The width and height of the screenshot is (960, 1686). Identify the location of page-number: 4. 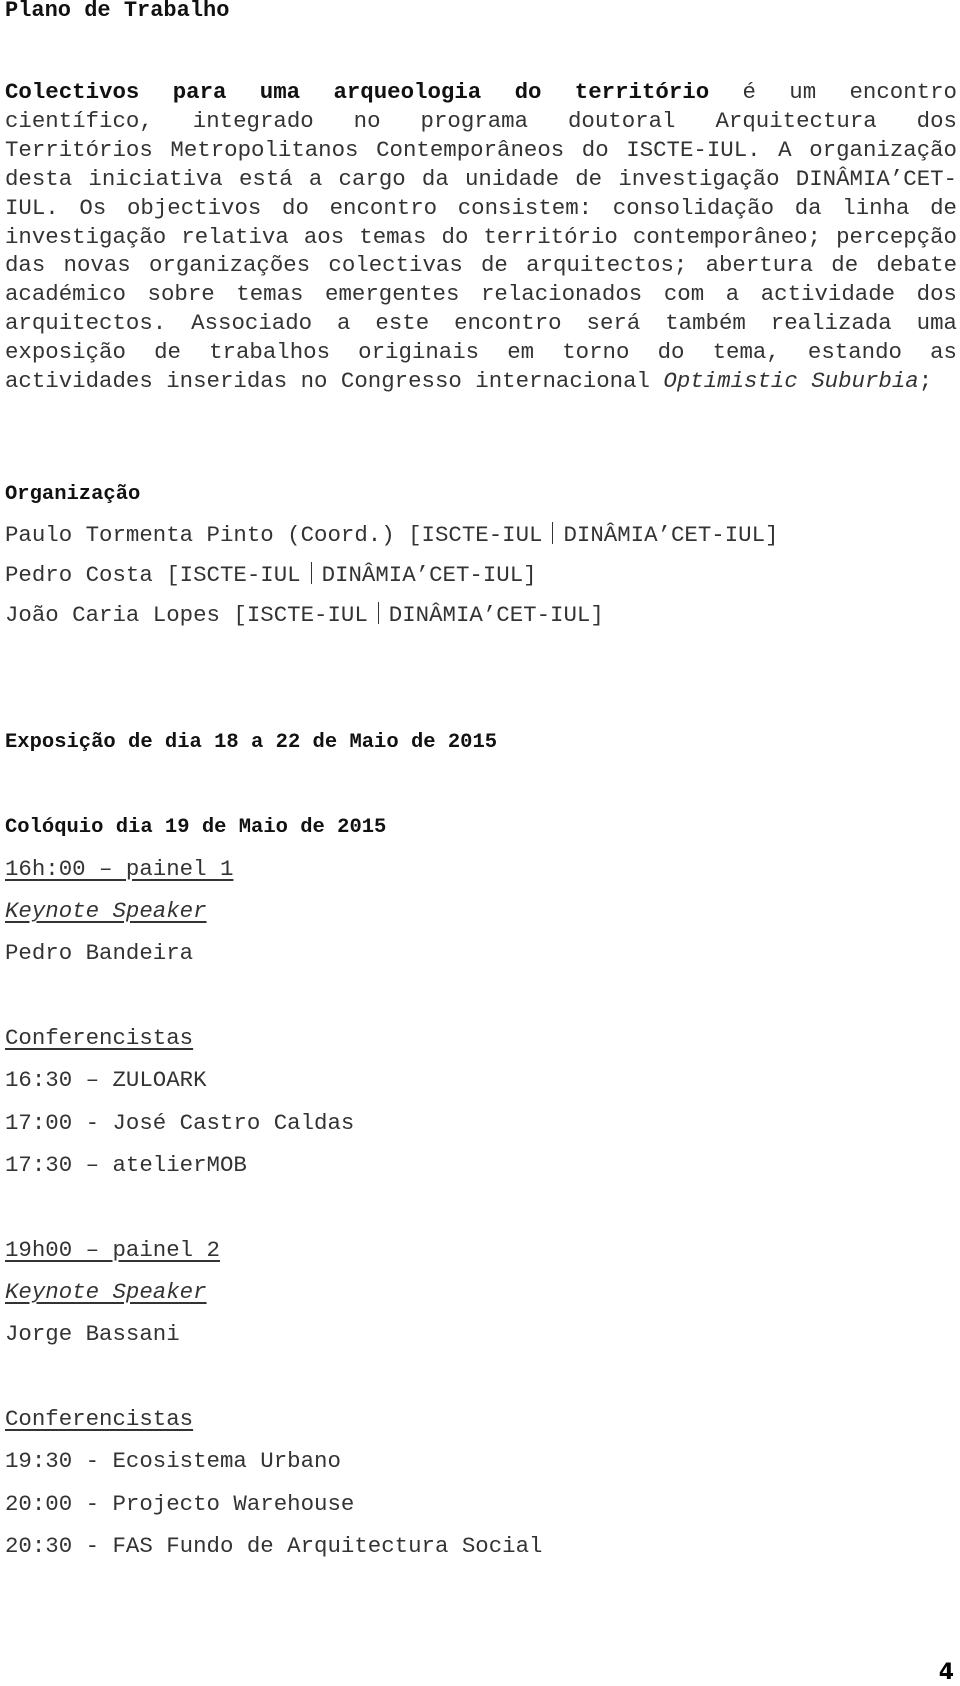
(946, 1672).